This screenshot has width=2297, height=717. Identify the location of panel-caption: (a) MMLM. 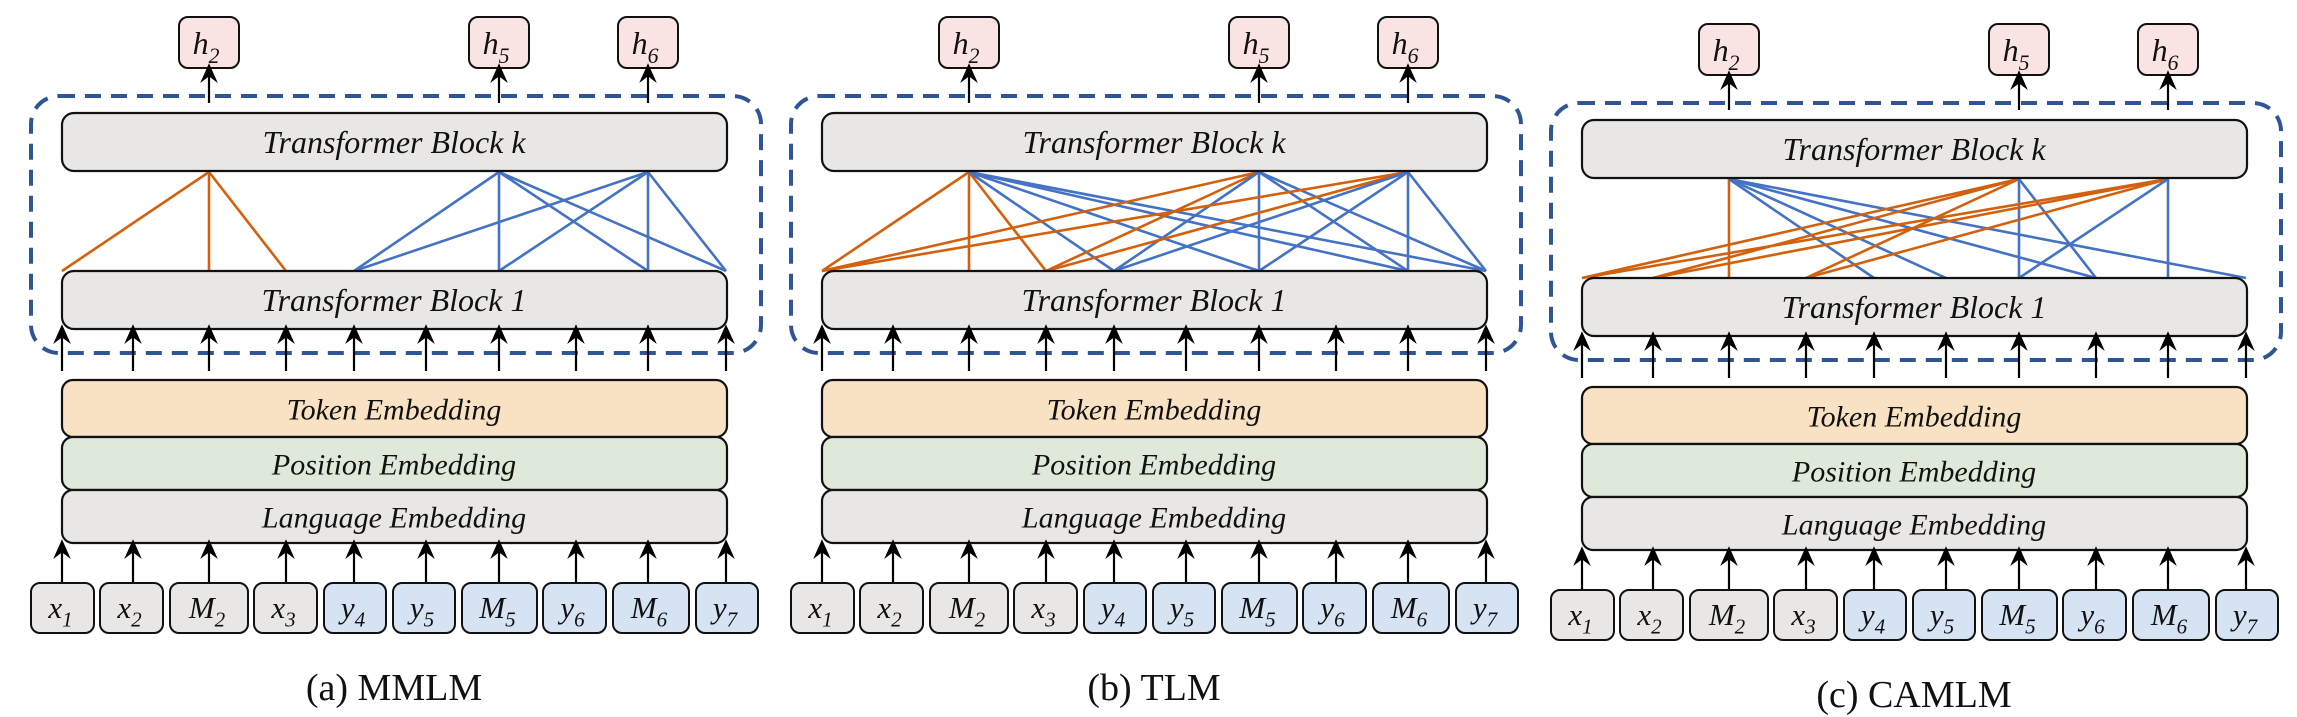
(394, 688).